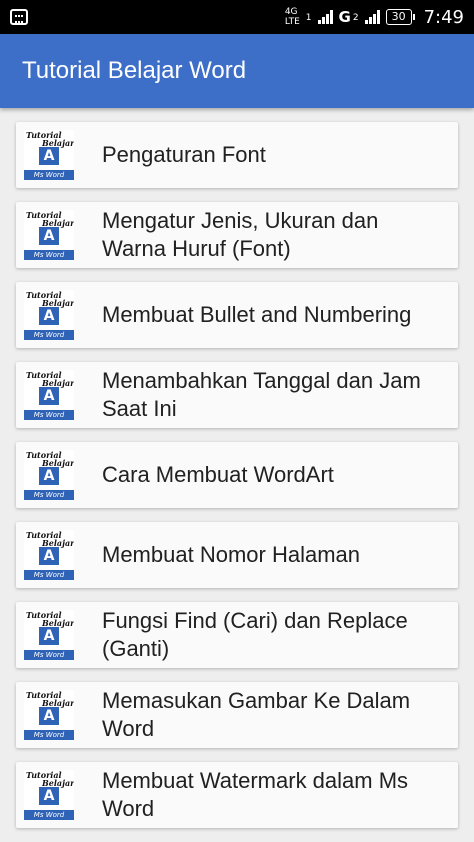 The image size is (474, 842). I want to click on list-item-title: Fungsi Find (Cari) dan Replace (Ganti), so click(255, 634).